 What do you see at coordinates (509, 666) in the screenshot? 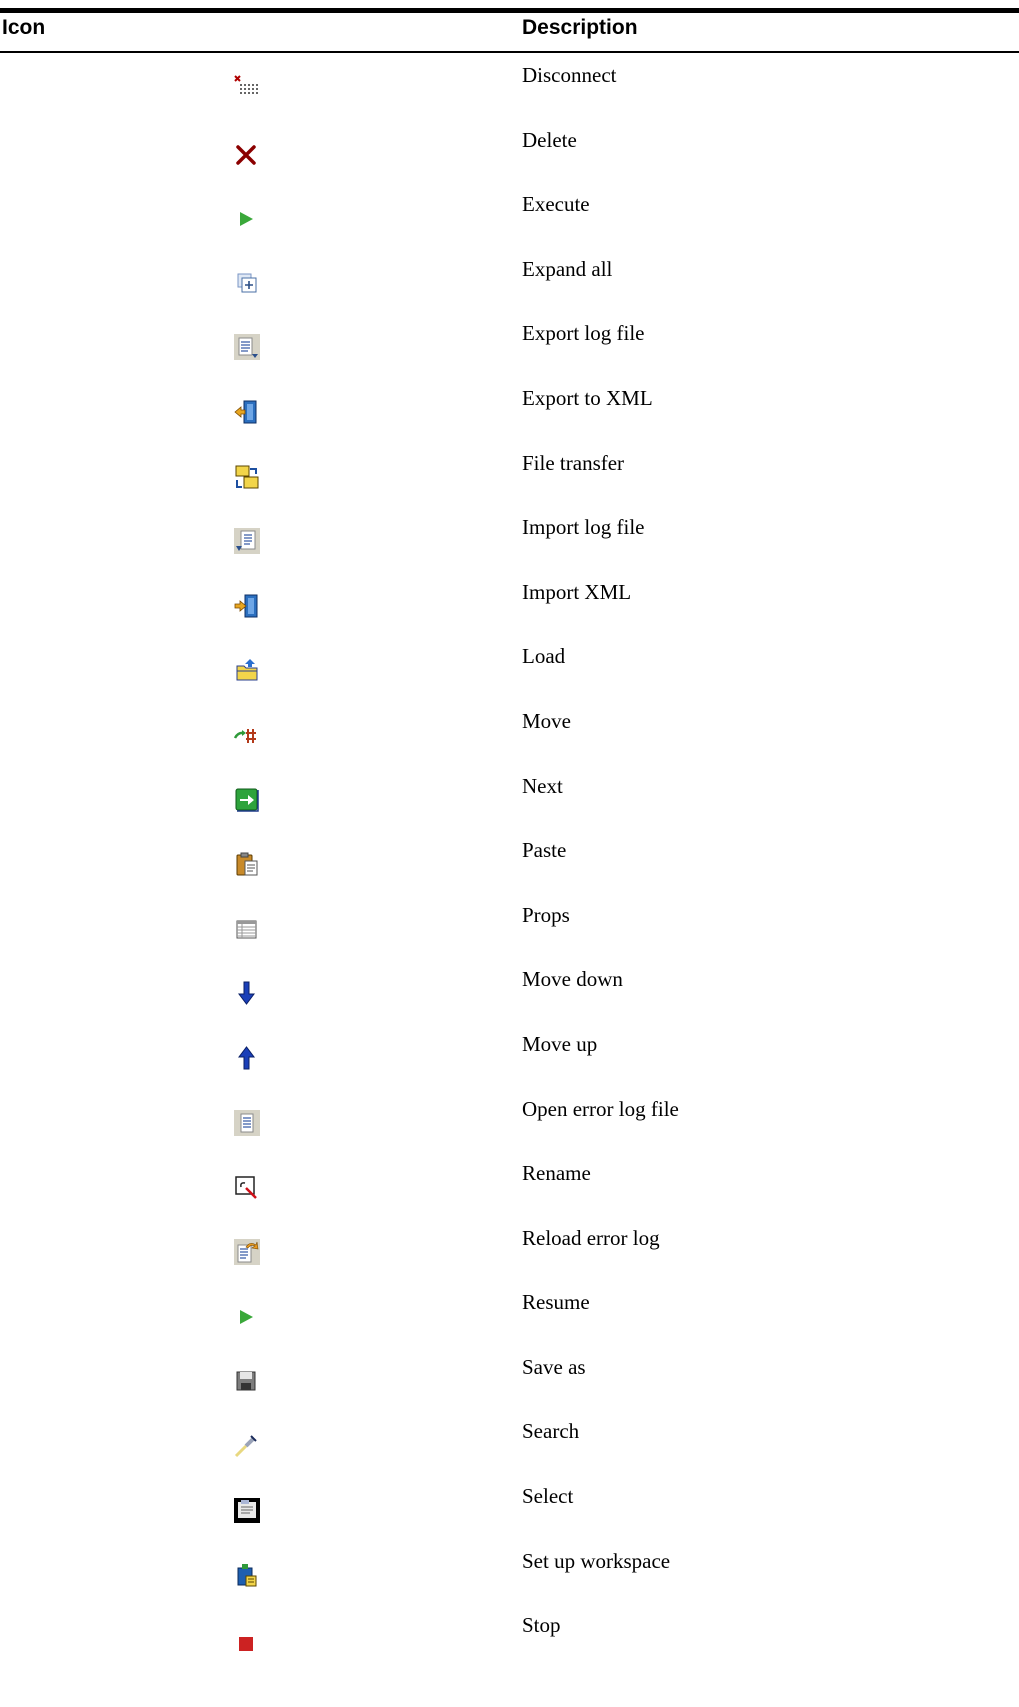
I see `table-row: Load` at bounding box center [509, 666].